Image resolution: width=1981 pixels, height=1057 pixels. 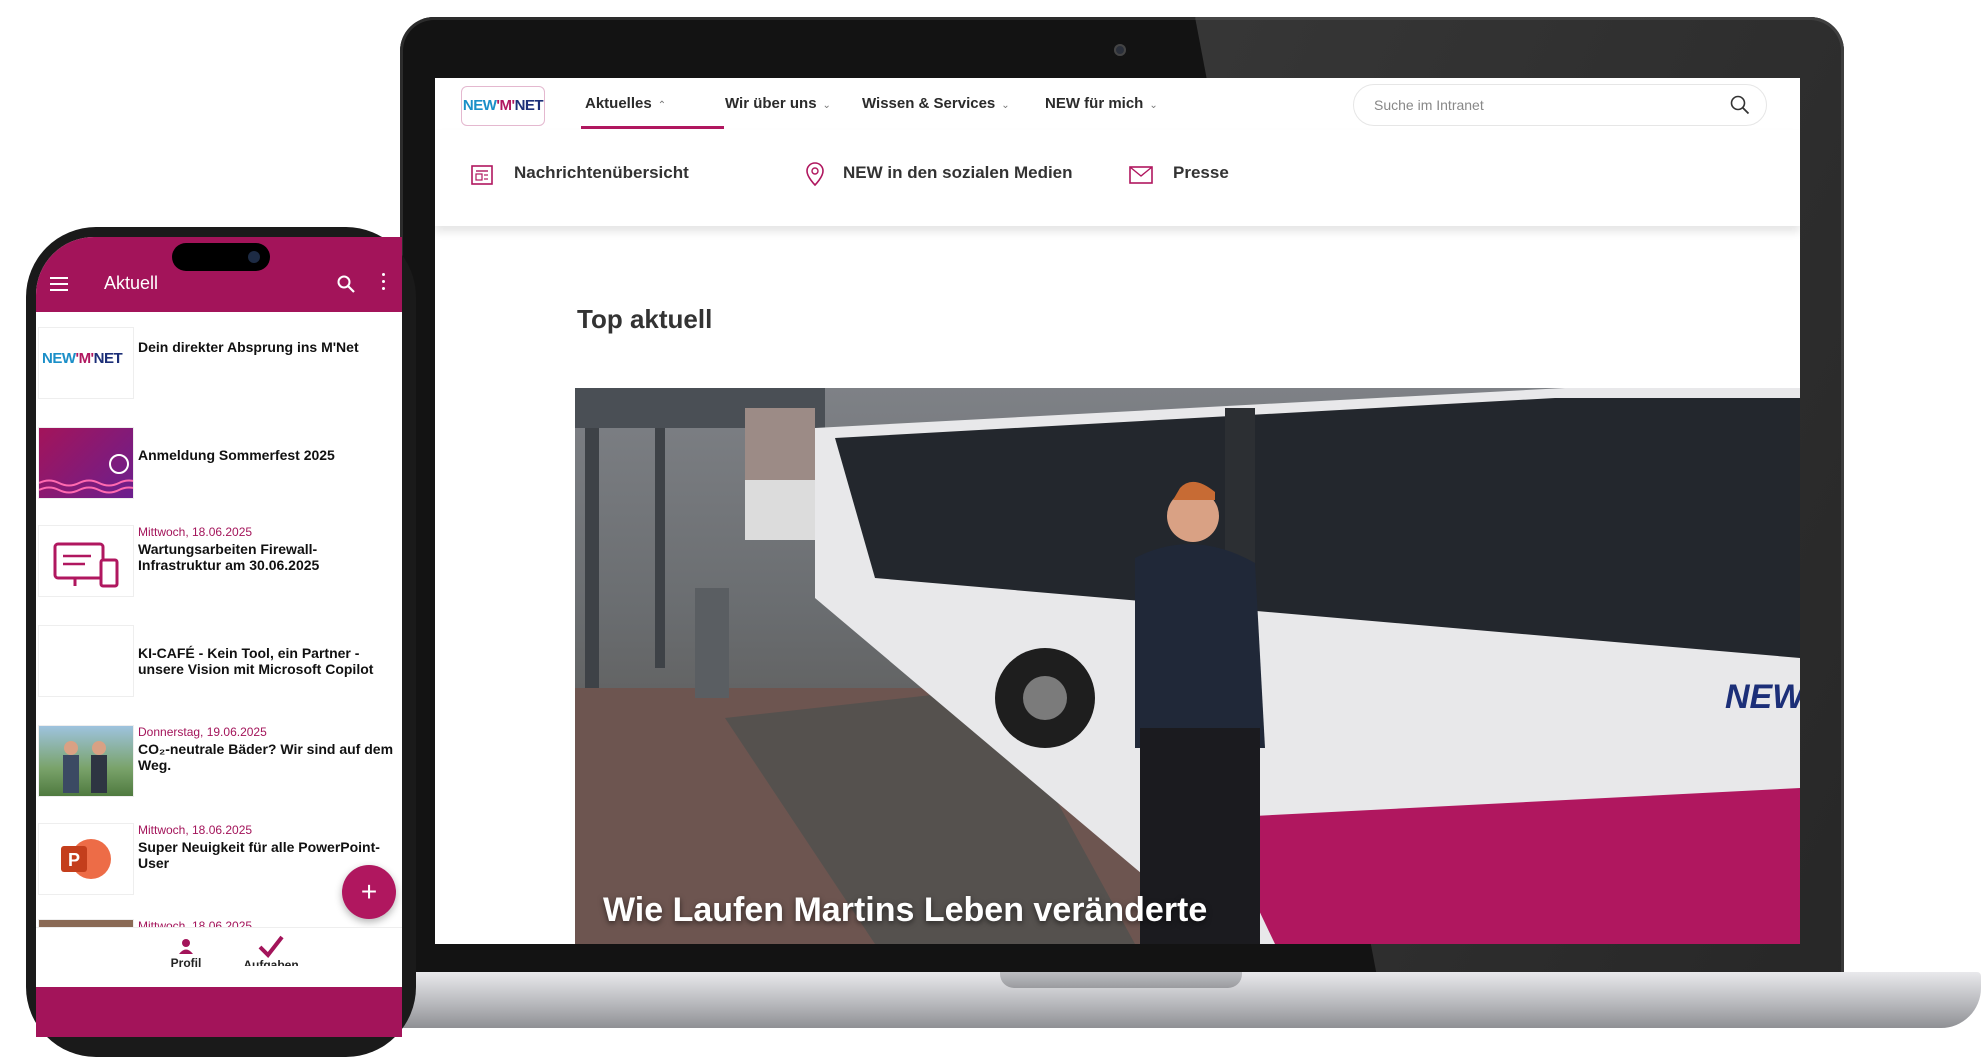 What do you see at coordinates (929, 103) in the screenshot?
I see `nav-label: Wissen & Services` at bounding box center [929, 103].